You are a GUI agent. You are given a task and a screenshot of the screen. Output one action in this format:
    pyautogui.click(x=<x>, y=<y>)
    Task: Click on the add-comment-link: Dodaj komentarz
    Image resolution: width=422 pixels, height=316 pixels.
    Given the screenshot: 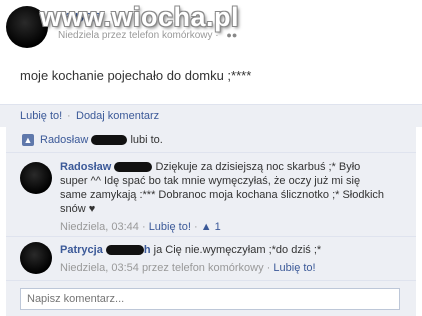 What is the action you would take?
    pyautogui.click(x=117, y=116)
    